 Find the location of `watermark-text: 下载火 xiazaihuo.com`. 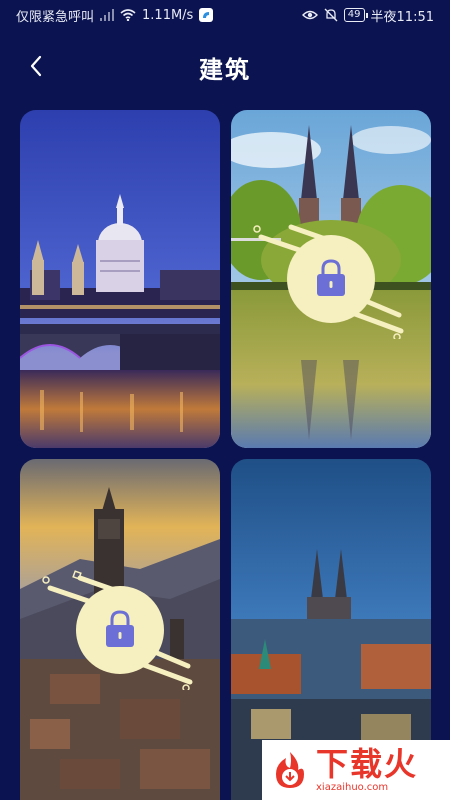

watermark-text: 下载火 xiazaihuo.com is located at coordinates (367, 770).